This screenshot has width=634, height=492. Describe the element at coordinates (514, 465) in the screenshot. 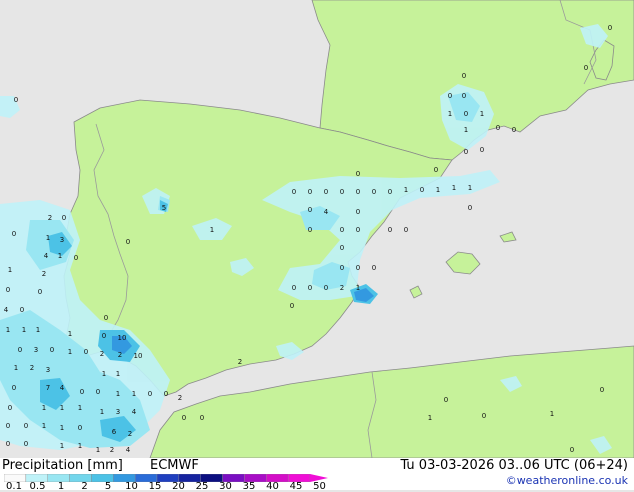

I see `valid-time: Tu 03-03-2026 03..06 UTC (06+24)` at that location.